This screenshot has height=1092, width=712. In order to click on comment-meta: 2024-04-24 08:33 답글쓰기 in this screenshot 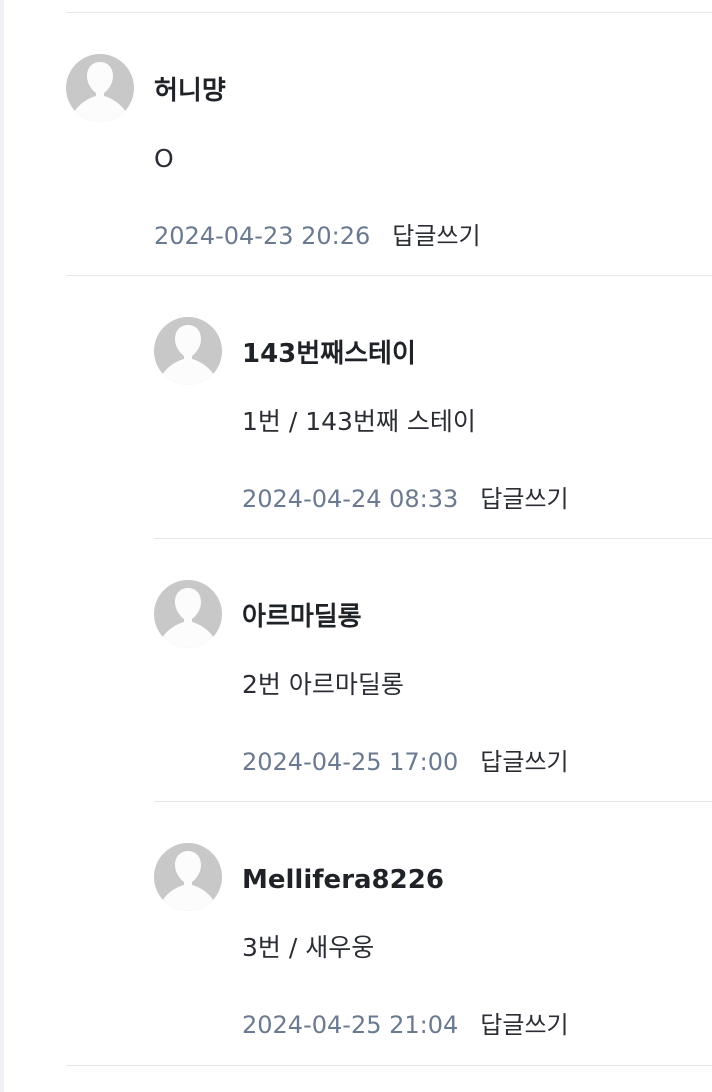, I will do `click(405, 500)`.